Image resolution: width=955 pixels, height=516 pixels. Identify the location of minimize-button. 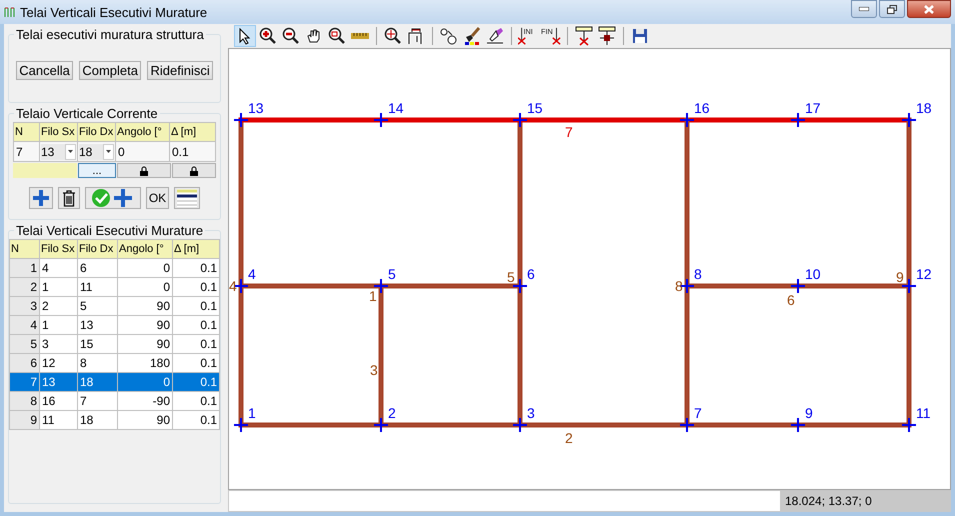
(864, 9).